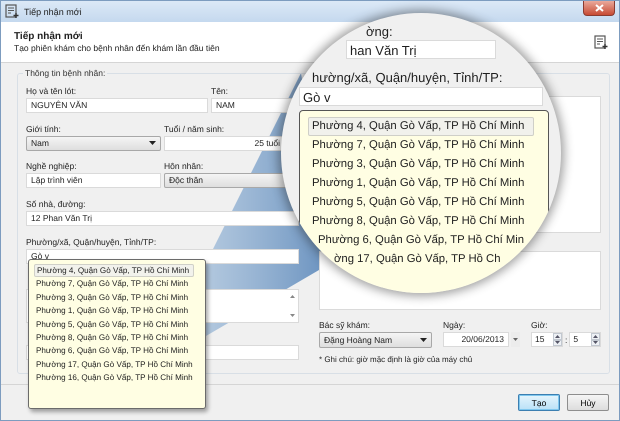  I want to click on field-label: hường/xã, Quận/huyện, Tỉnh/TP:, so click(408, 77).